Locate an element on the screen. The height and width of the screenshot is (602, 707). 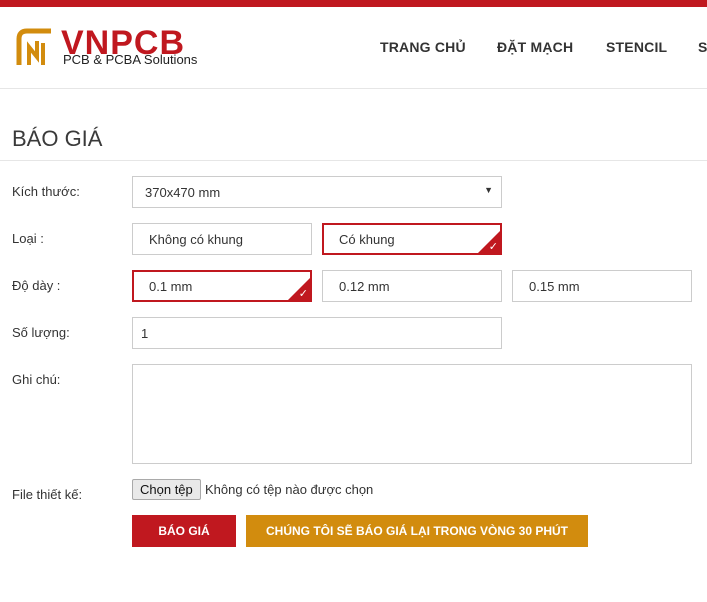
type-option-label: Không có khung is located at coordinates (196, 239).